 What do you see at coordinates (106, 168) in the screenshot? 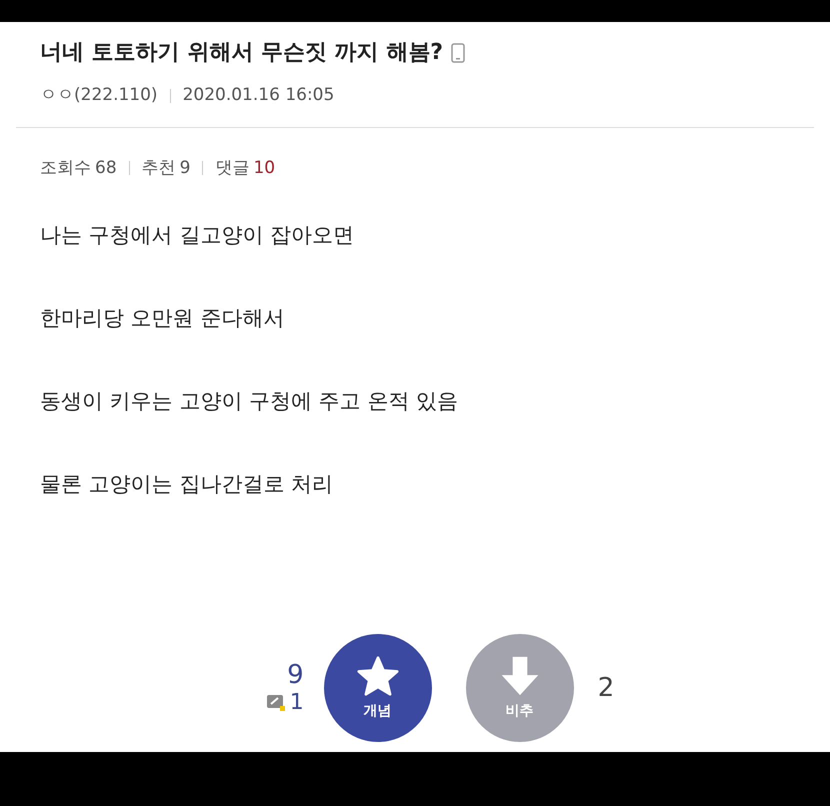
I see `stat-value: 68` at bounding box center [106, 168].